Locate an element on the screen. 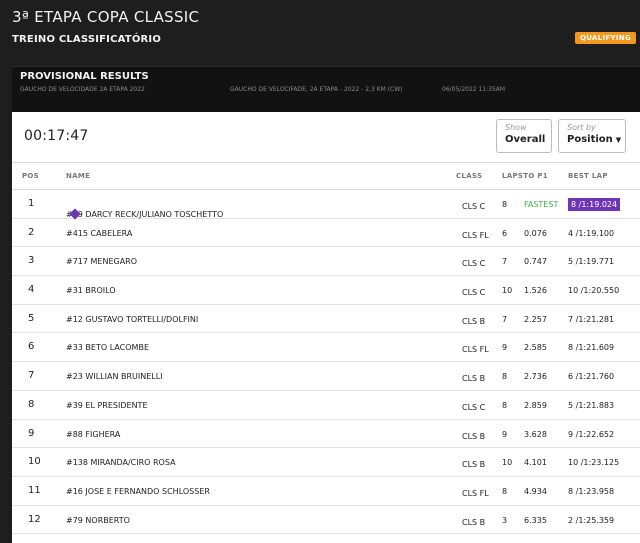 The image size is (640, 543). column-name: NAME is located at coordinates (78, 176).